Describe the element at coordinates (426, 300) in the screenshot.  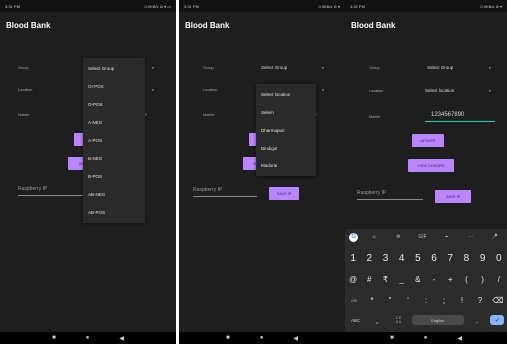
I see `key: :` at that location.